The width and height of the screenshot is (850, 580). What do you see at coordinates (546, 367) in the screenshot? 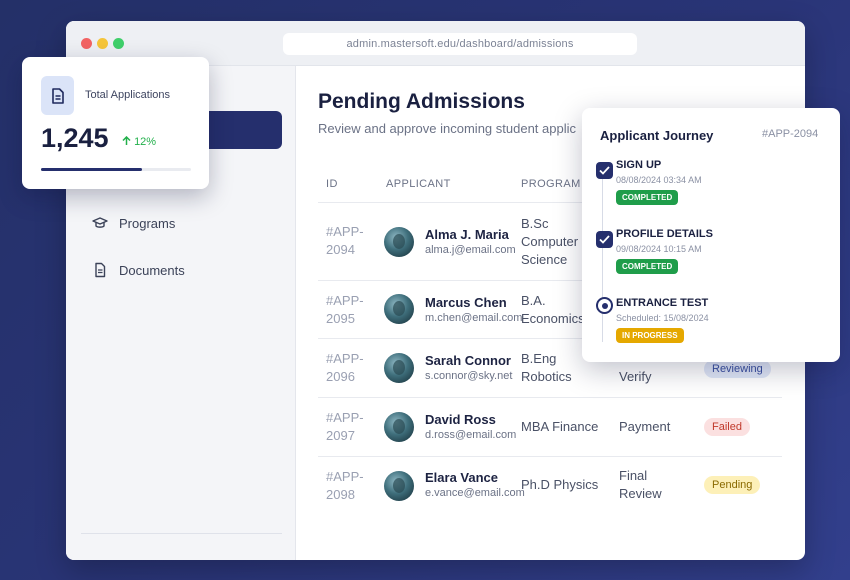
I see `program: B.Eng Robotics` at bounding box center [546, 367].